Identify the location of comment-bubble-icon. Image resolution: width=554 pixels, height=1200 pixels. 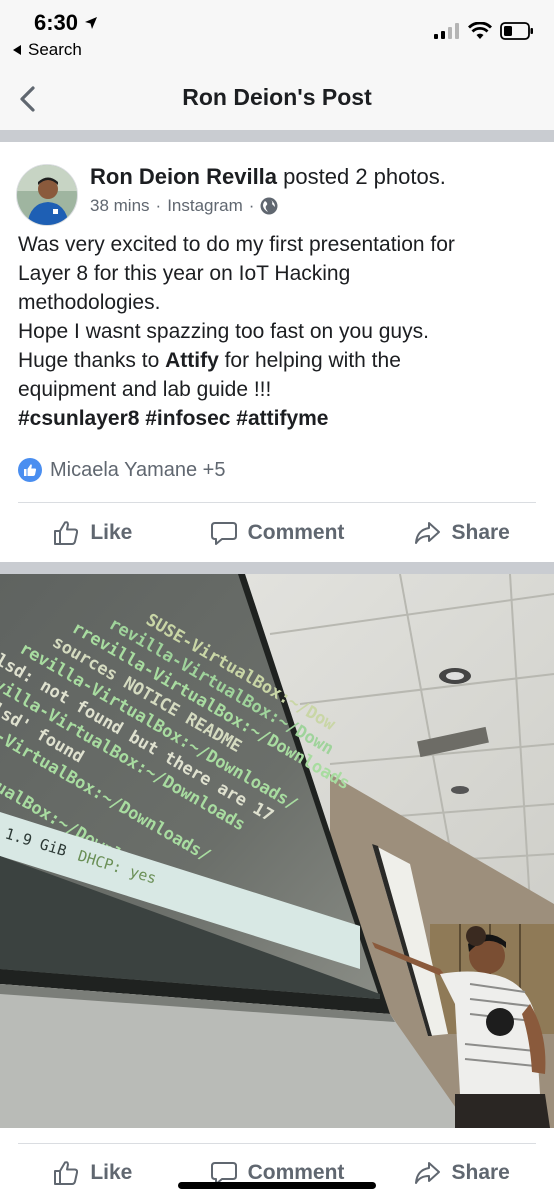
(223, 533).